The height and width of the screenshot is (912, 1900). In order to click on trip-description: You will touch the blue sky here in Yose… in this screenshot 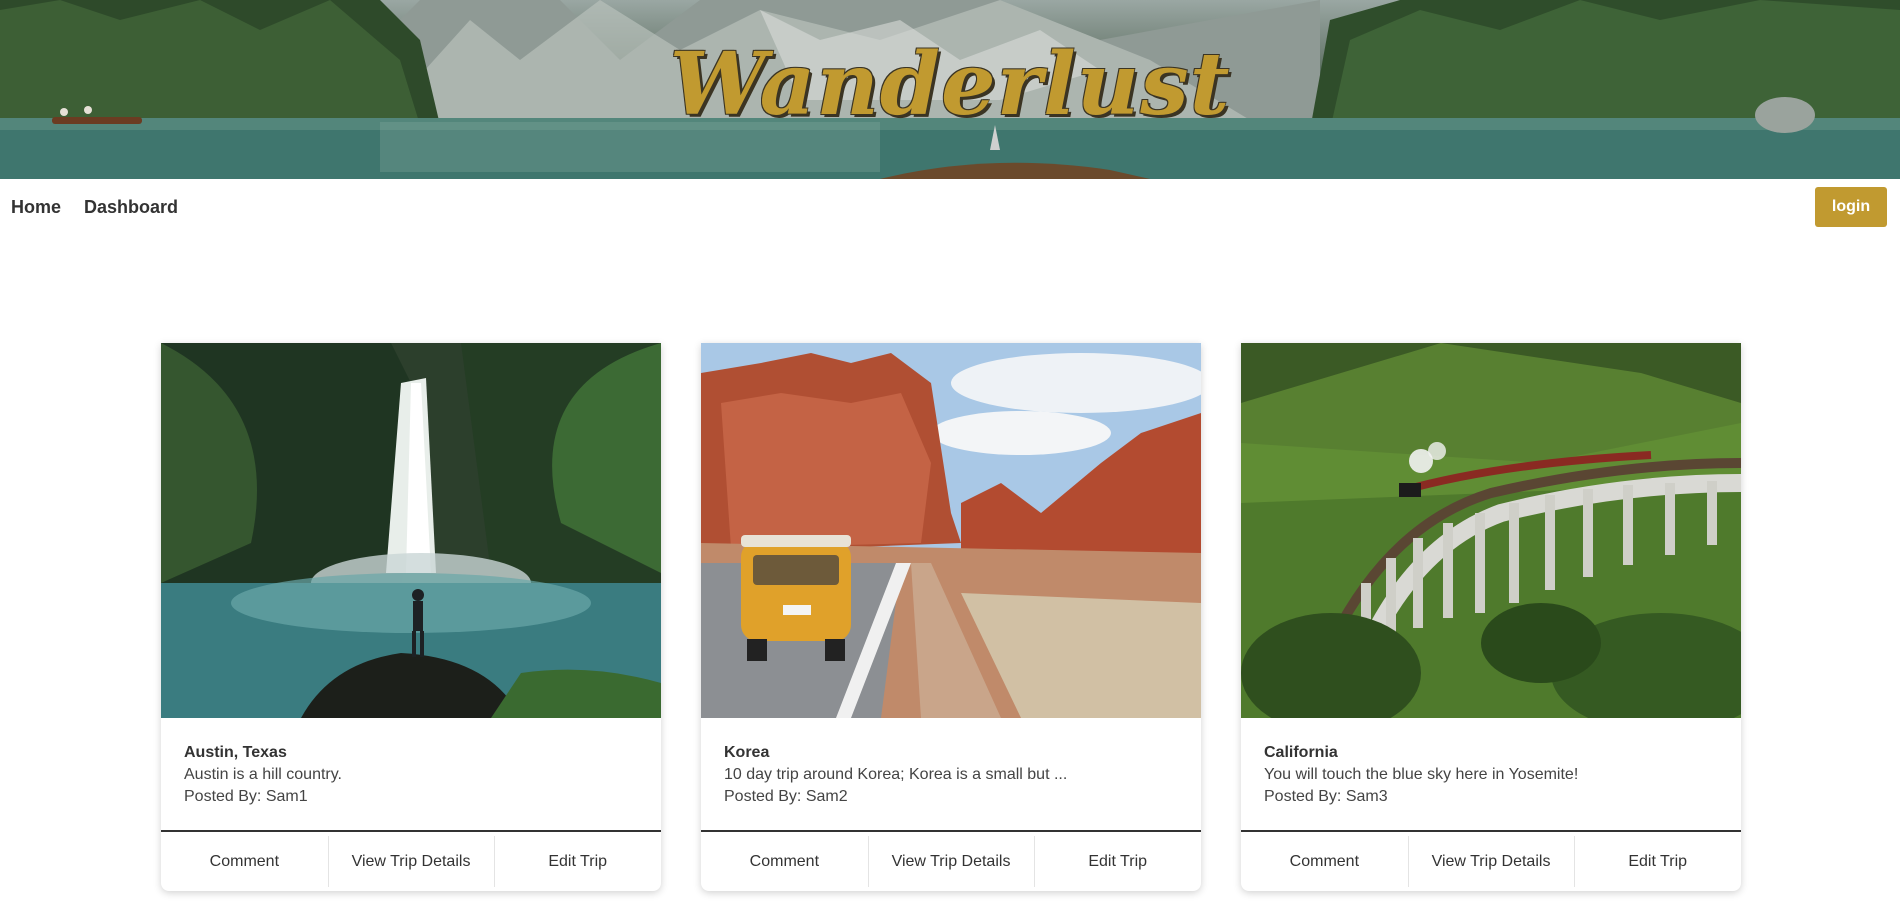, I will do `click(1421, 774)`.